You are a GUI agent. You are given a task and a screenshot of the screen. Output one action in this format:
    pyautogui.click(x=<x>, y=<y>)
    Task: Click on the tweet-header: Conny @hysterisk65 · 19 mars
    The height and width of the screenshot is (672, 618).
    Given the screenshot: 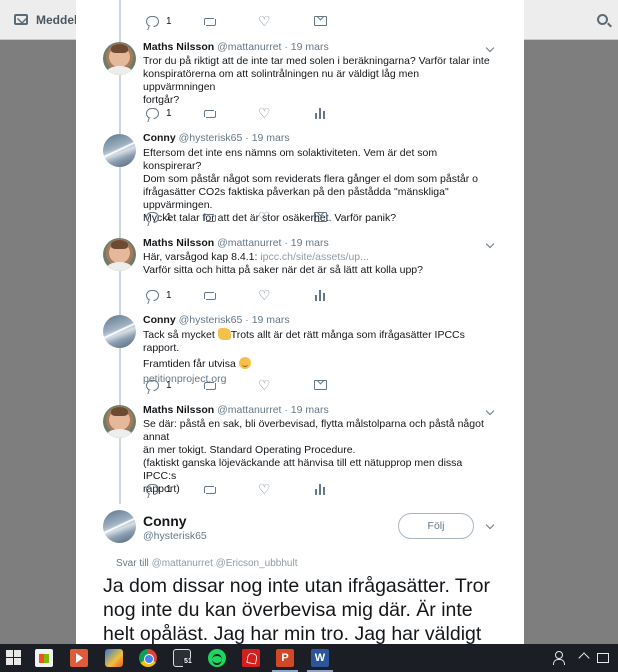 What is the action you would take?
    pyautogui.click(x=216, y=320)
    